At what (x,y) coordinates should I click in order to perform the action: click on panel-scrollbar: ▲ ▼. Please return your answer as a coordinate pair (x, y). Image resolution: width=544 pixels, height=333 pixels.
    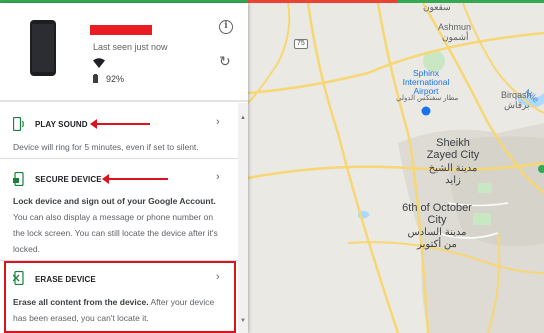
    Looking at the image, I should click on (243, 218).